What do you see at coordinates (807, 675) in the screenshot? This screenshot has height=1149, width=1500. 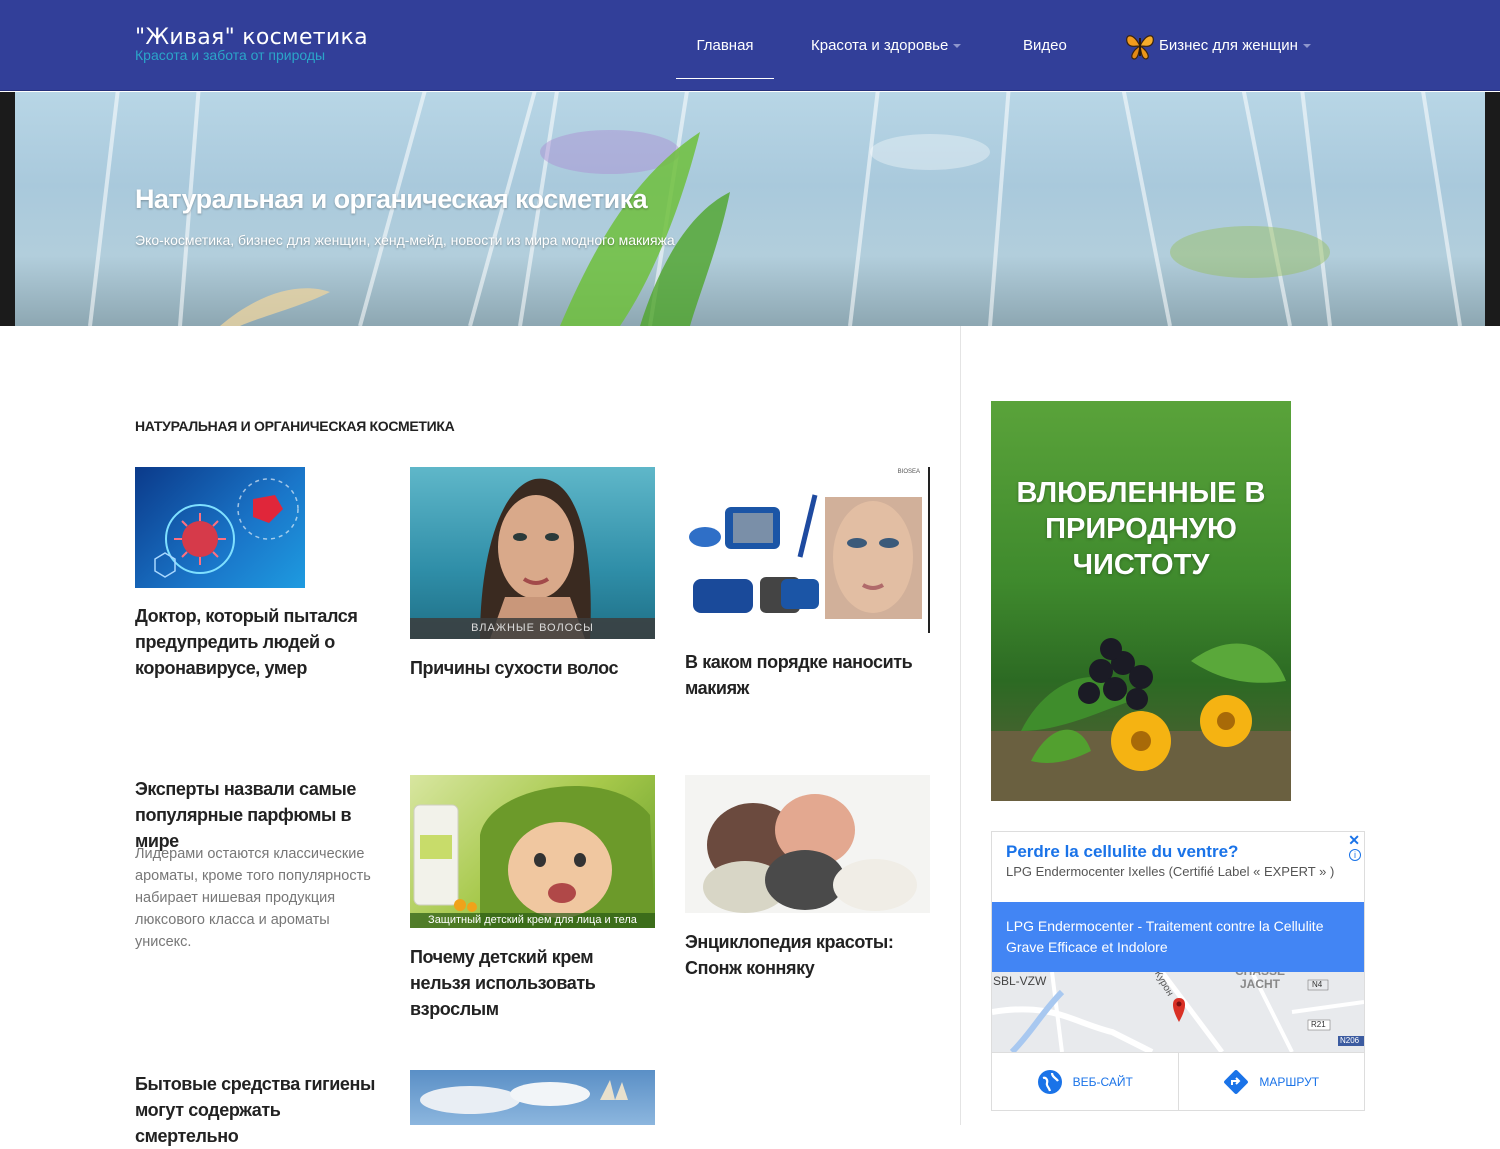 I see `post-title: В каком порядке наносить макияж` at bounding box center [807, 675].